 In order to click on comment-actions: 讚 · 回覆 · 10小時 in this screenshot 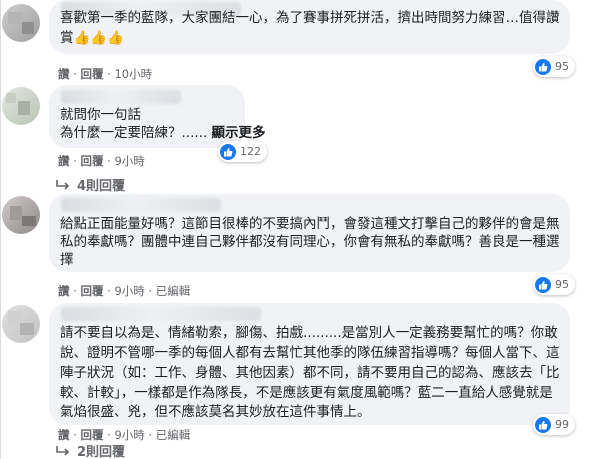, I will do `click(105, 74)`.